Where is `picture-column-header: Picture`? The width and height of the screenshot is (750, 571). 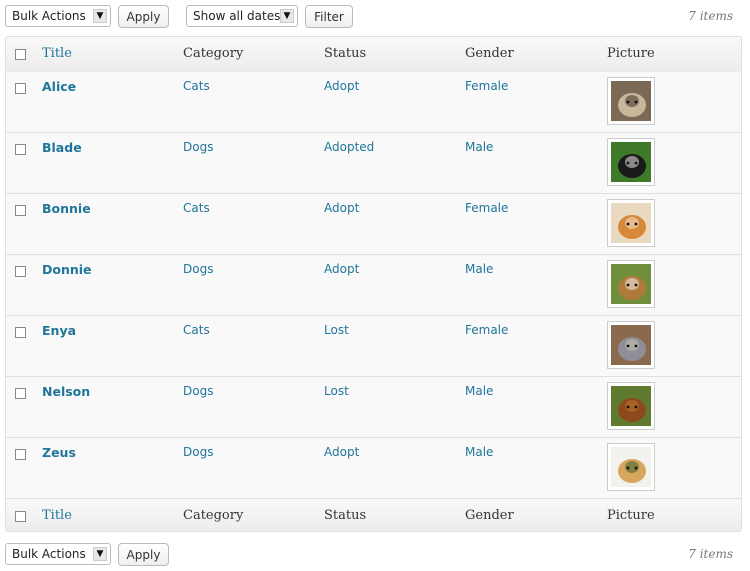
picture-column-header: Picture is located at coordinates (631, 53).